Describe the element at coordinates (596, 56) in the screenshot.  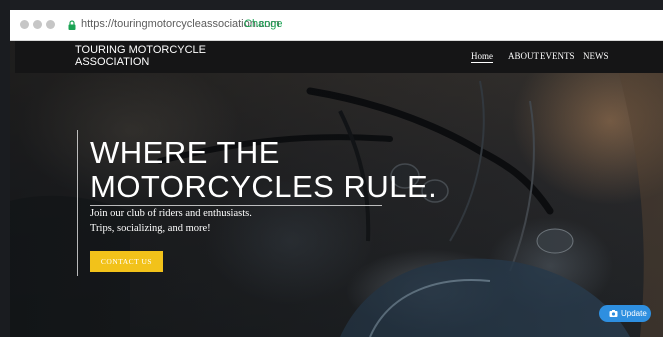
I see `nav-news-link: NEWS` at that location.